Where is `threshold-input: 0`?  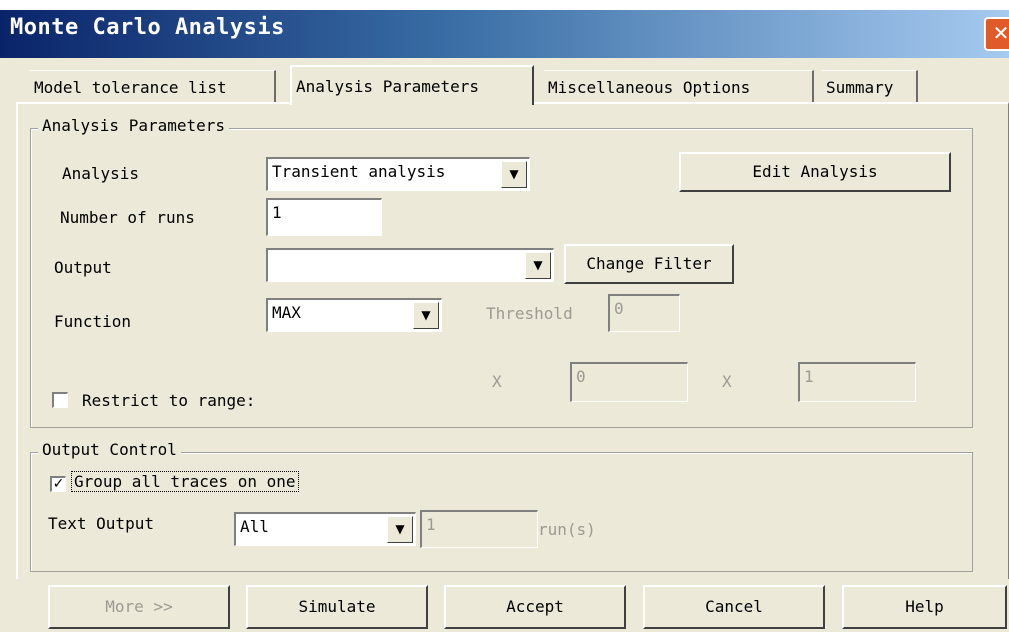
threshold-input: 0 is located at coordinates (644, 313).